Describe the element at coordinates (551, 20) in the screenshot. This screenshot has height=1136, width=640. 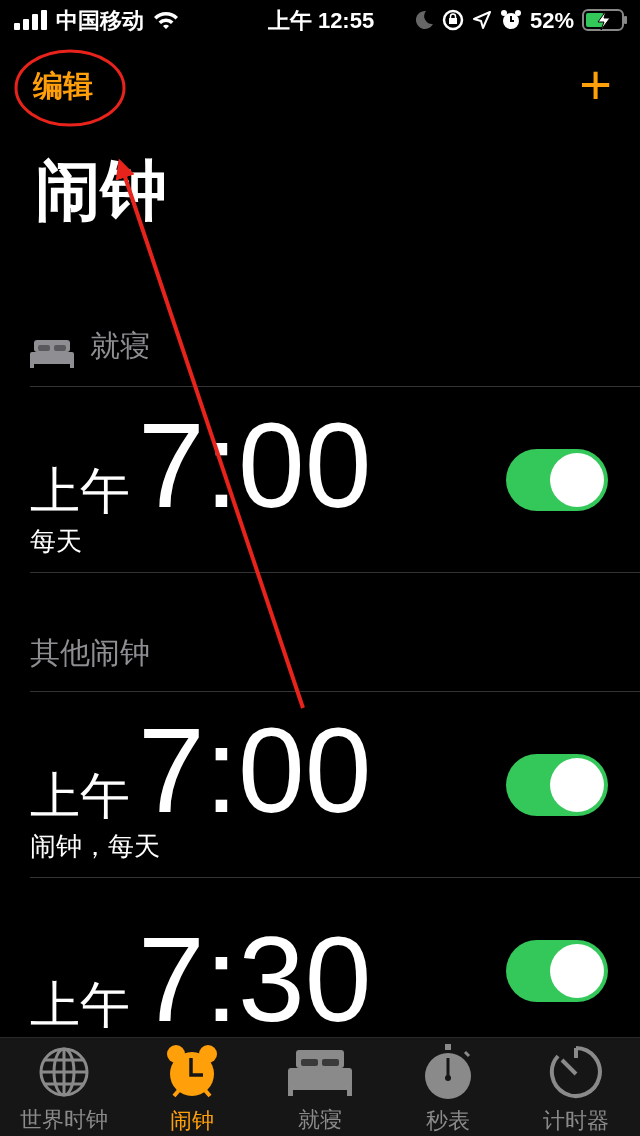
I see `battery-percent: 52%` at that location.